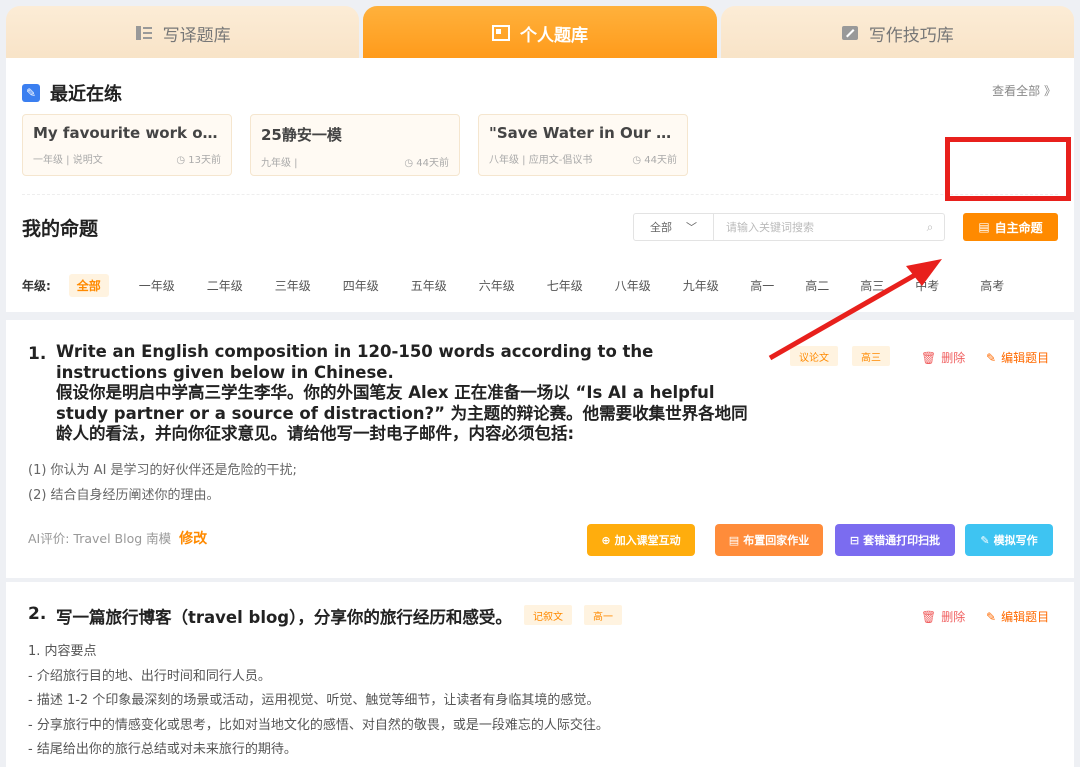  I want to click on ai-evaluation: AI评价: Travel Blog 南模 修改, so click(117, 538).